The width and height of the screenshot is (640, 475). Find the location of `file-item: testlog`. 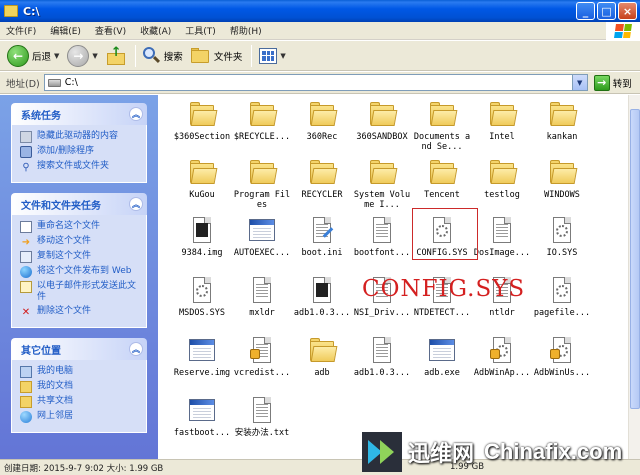

file-item: testlog is located at coordinates (502, 178).